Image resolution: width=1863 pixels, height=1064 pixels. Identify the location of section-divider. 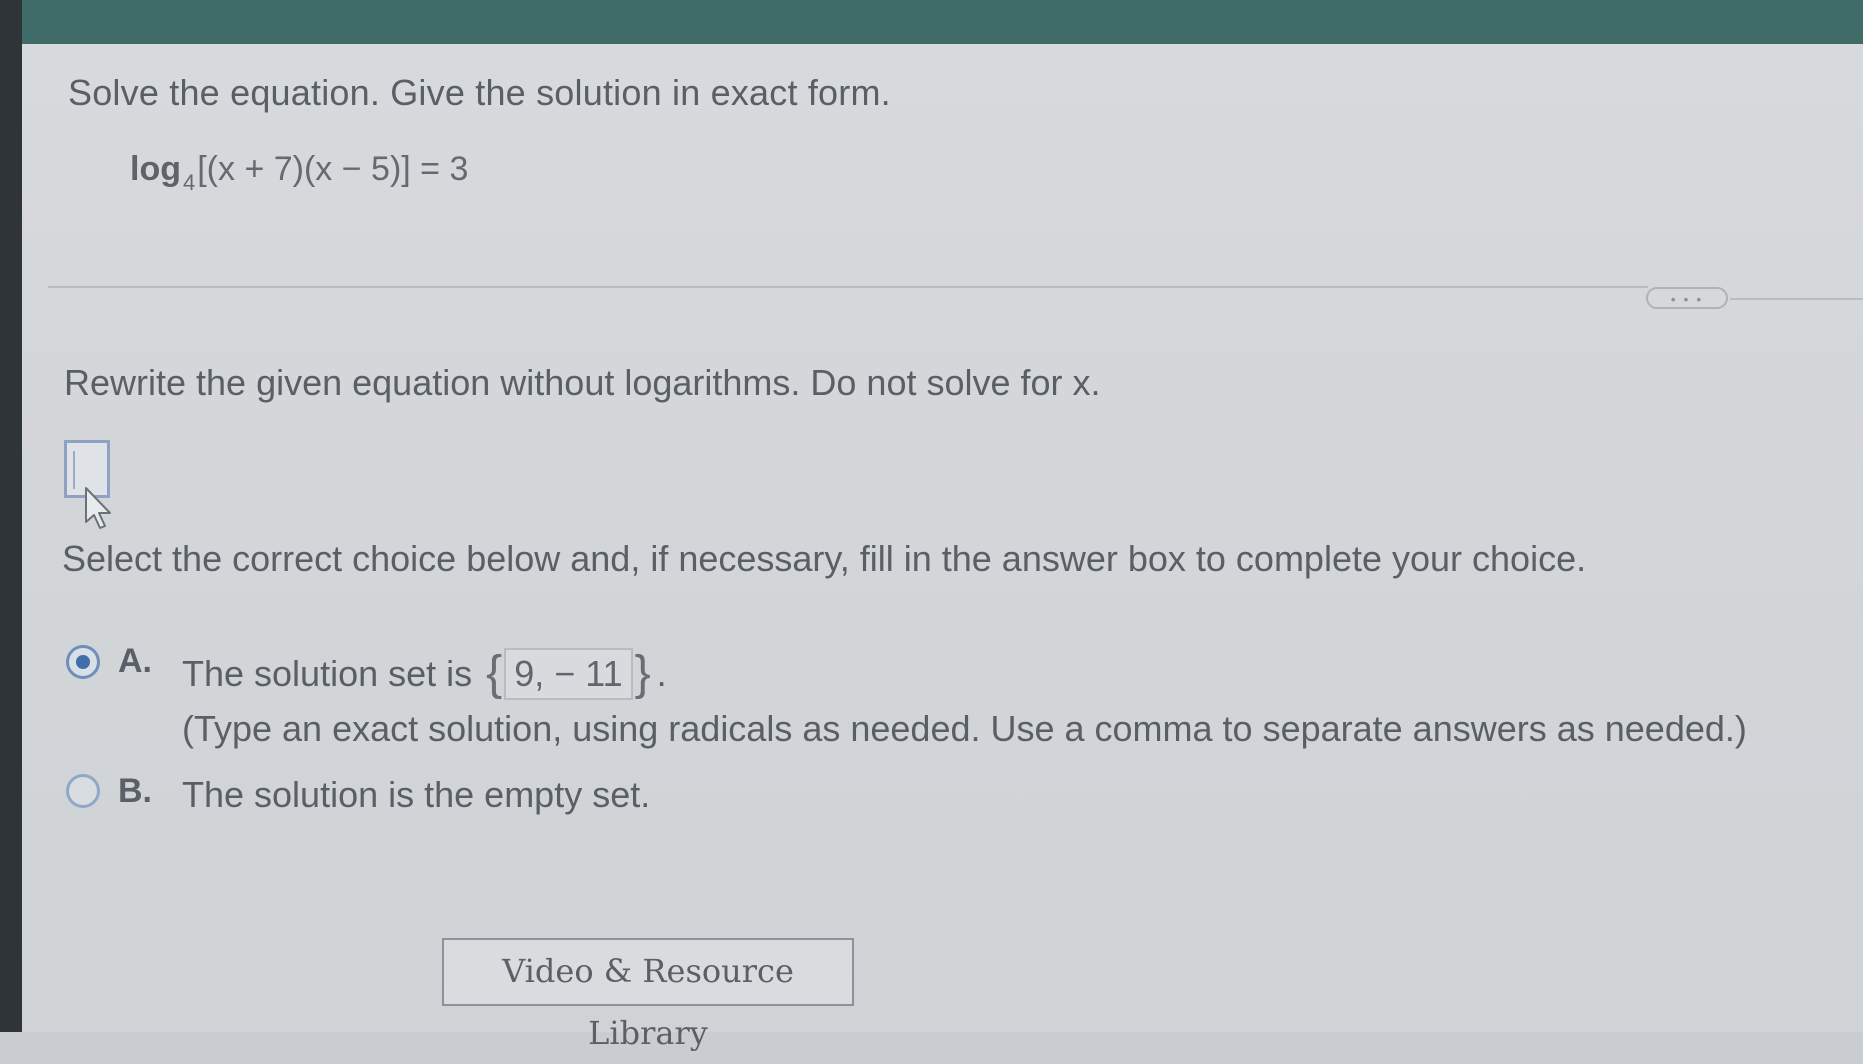
(848, 287).